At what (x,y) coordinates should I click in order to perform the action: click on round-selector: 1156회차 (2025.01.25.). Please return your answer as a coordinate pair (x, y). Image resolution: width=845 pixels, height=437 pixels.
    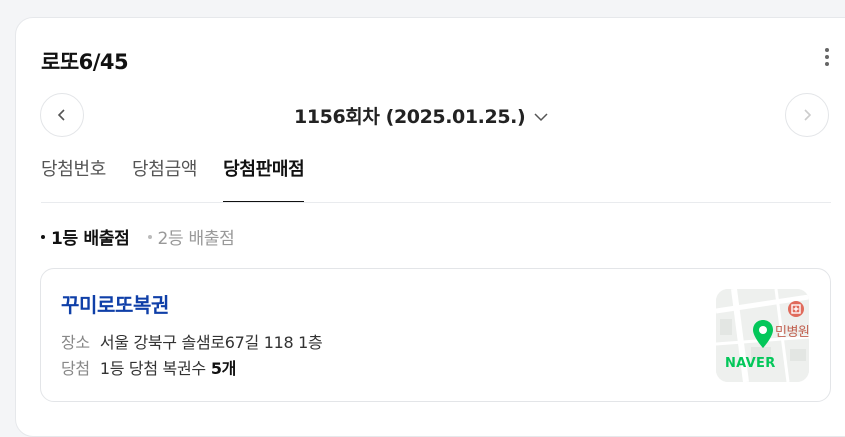
    Looking at the image, I should click on (421, 115).